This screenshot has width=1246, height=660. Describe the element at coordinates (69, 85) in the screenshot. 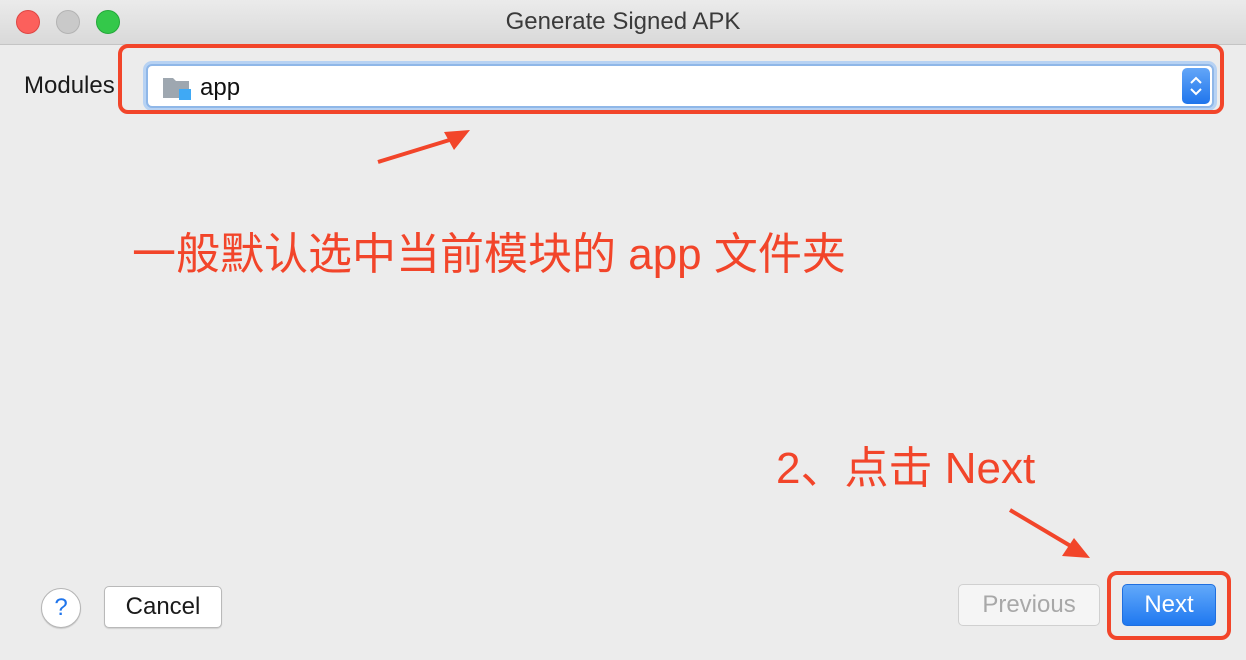

I see `module-label: Modules` at that location.